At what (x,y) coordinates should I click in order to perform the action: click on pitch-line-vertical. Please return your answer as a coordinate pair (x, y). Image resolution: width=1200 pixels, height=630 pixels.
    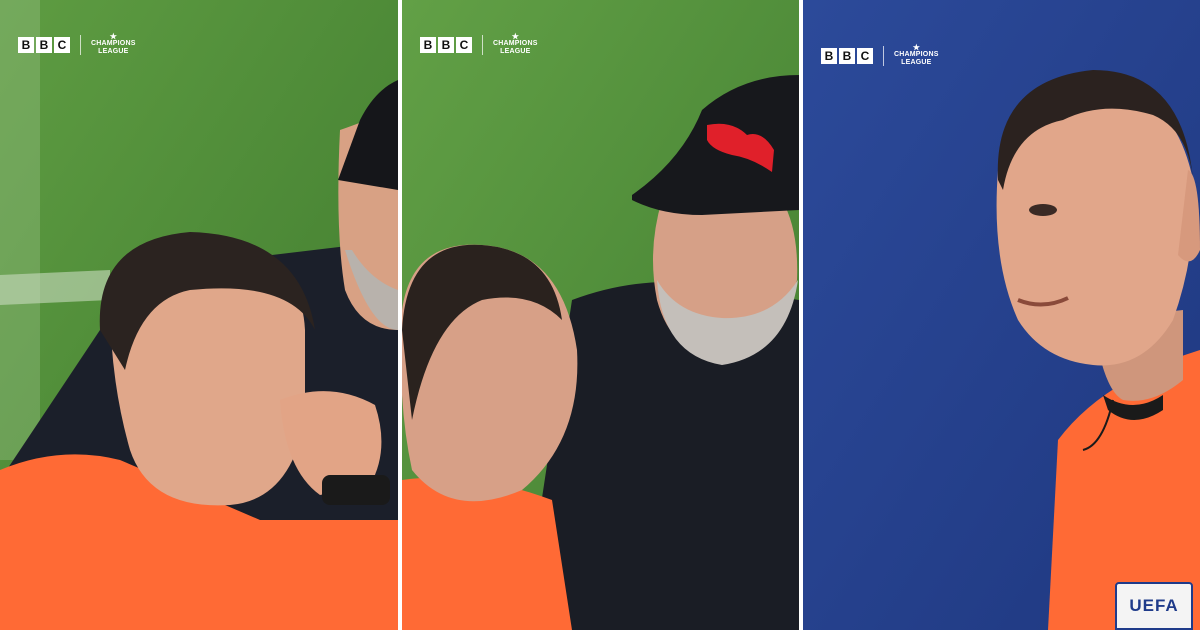
    Looking at the image, I should click on (20, 230).